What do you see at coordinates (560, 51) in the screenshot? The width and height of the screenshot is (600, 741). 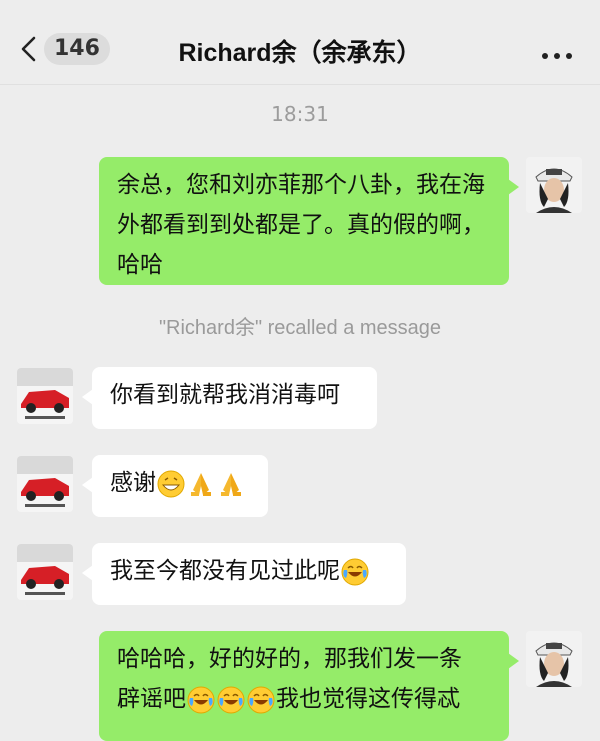 I see `more-options-icon` at bounding box center [560, 51].